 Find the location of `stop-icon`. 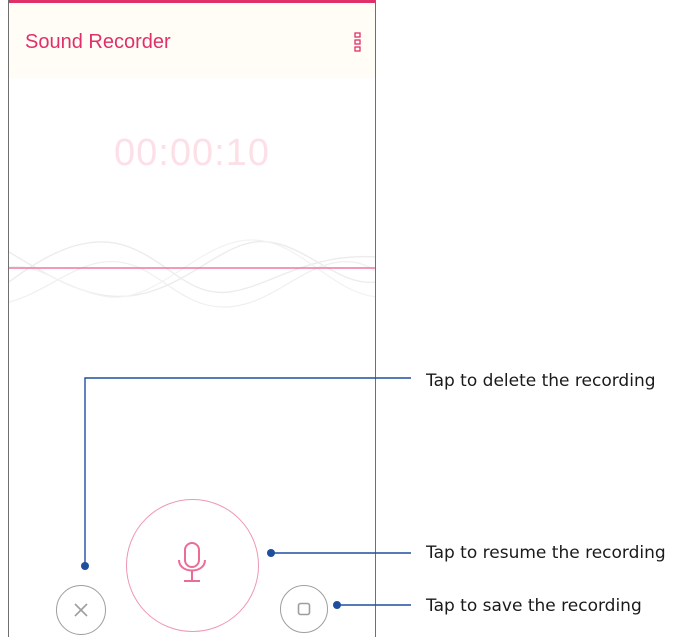

stop-icon is located at coordinates (304, 609).